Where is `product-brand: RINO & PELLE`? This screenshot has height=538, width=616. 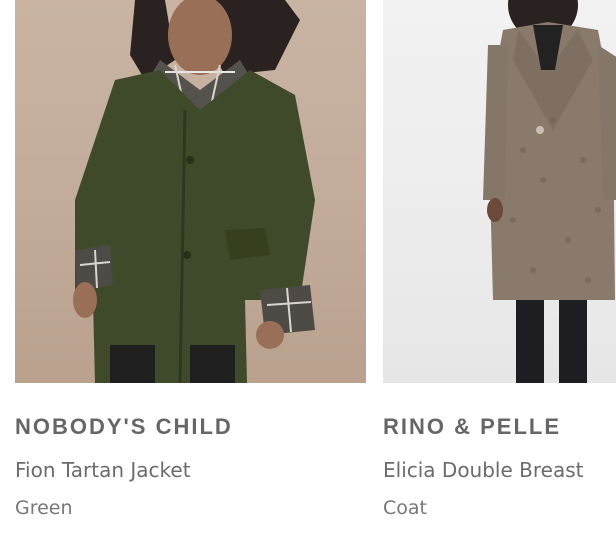 product-brand: RINO & PELLE is located at coordinates (472, 427).